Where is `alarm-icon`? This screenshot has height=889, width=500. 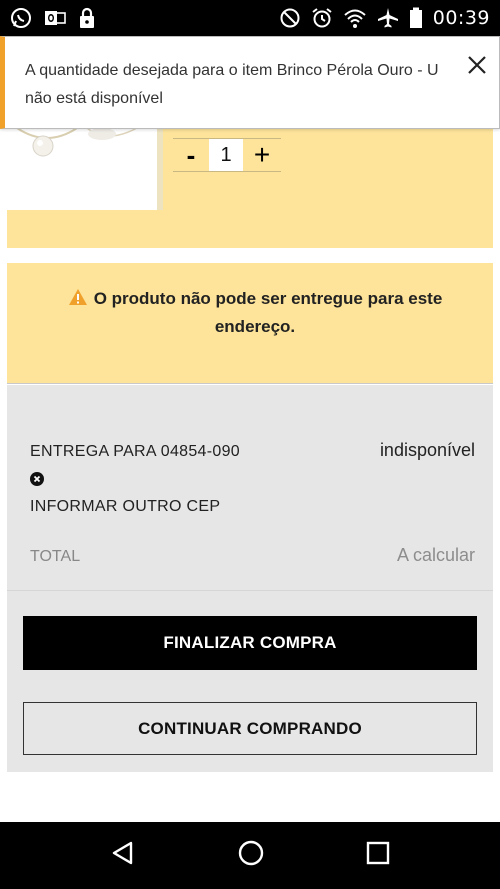
alarm-icon is located at coordinates (322, 18).